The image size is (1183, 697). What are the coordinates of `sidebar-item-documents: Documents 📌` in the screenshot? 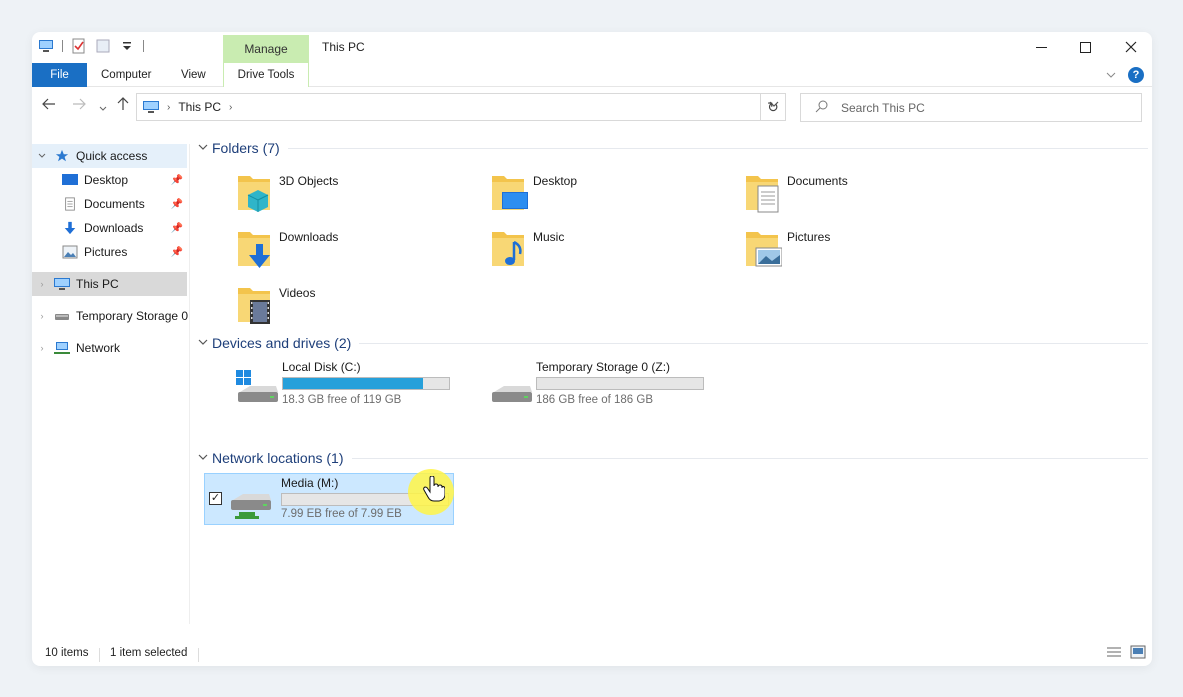 It's located at (109, 204).